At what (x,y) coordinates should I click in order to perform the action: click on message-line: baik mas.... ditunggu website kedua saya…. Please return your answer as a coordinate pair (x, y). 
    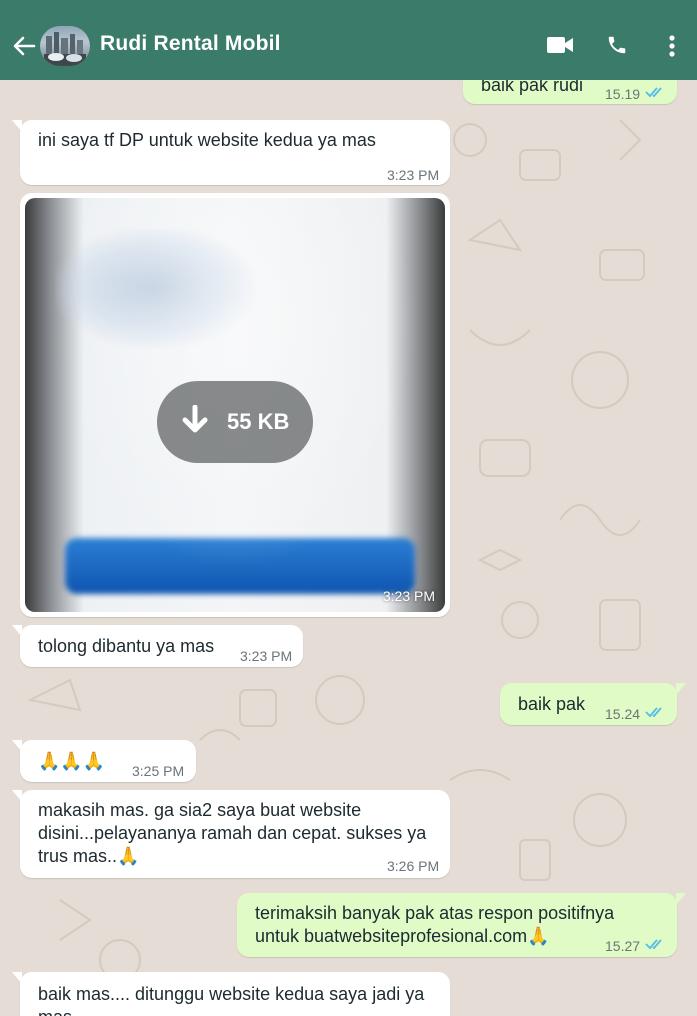
    Looking at the image, I should click on (231, 994).